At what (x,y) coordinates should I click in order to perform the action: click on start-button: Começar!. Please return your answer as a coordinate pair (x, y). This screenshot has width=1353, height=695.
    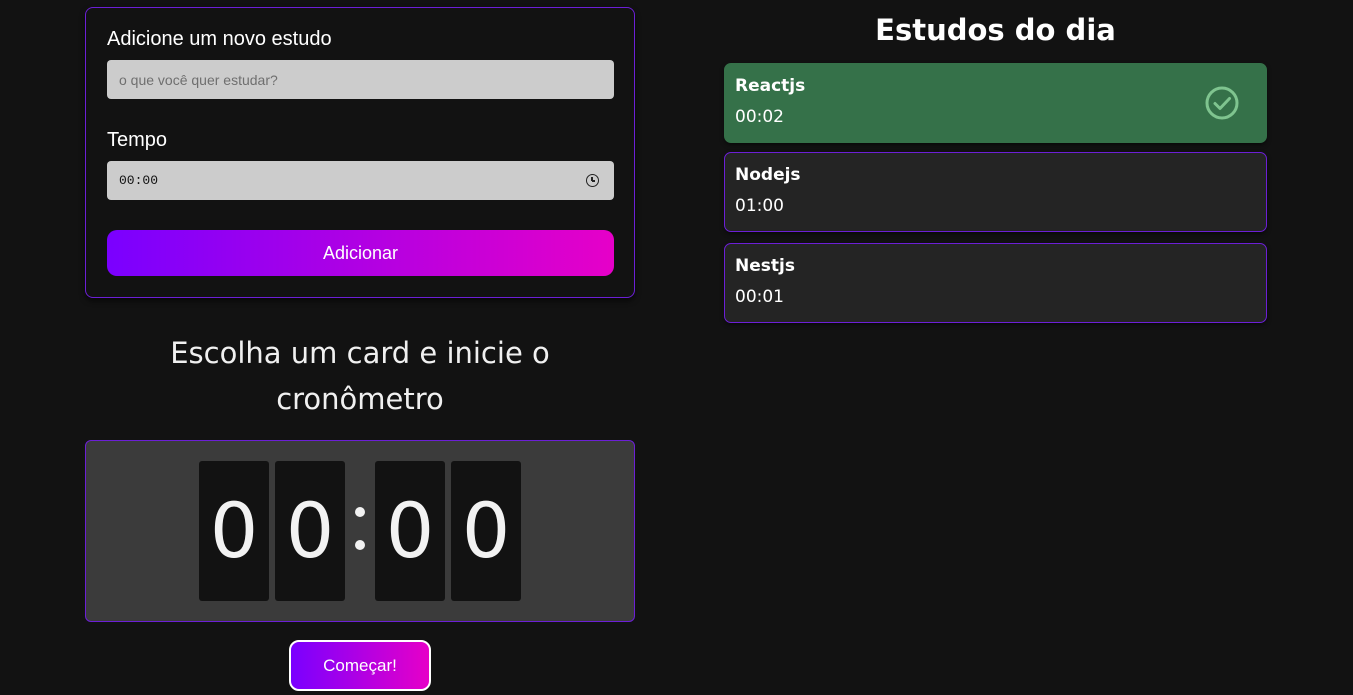
    Looking at the image, I should click on (360, 665).